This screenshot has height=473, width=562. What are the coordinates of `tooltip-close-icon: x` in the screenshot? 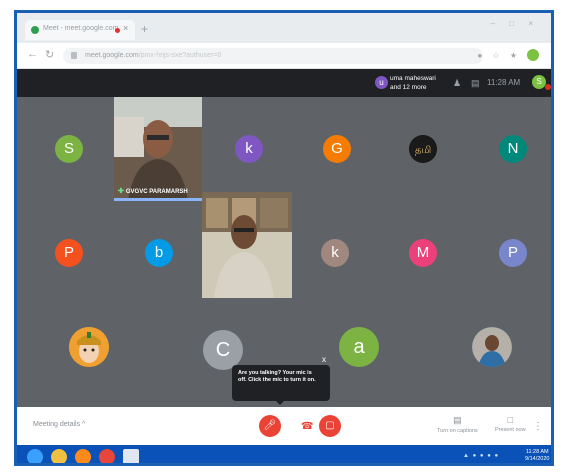 It's located at (324, 359).